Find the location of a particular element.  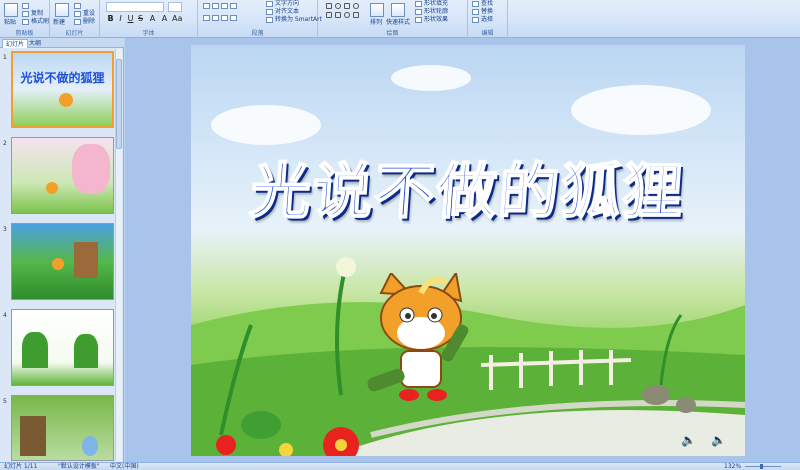

line-spacing-icon is located at coordinates (233, 5).